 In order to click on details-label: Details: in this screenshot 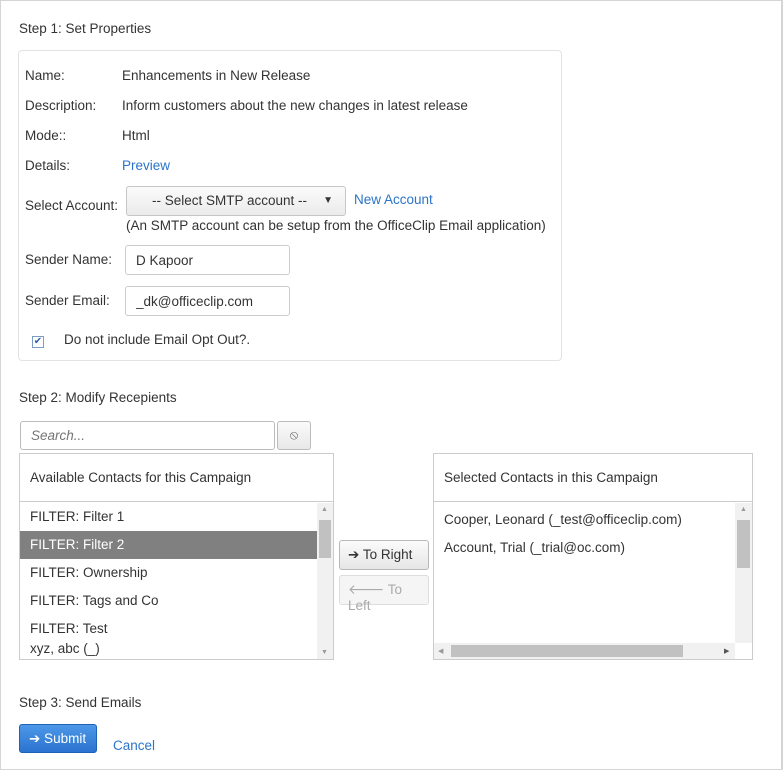, I will do `click(48, 165)`.